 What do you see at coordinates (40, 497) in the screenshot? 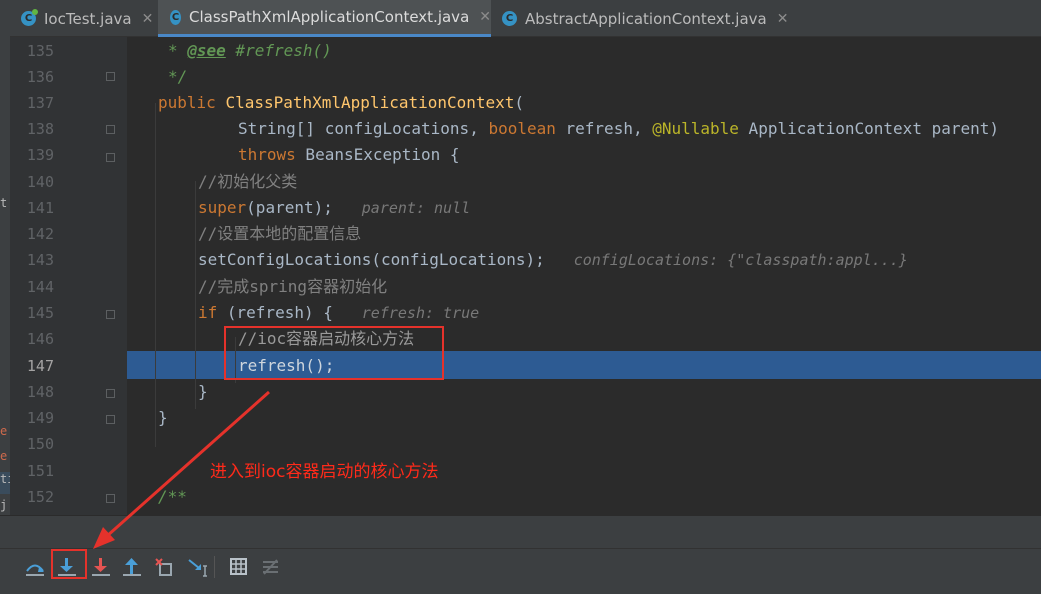
I see `line-number: 152` at bounding box center [40, 497].